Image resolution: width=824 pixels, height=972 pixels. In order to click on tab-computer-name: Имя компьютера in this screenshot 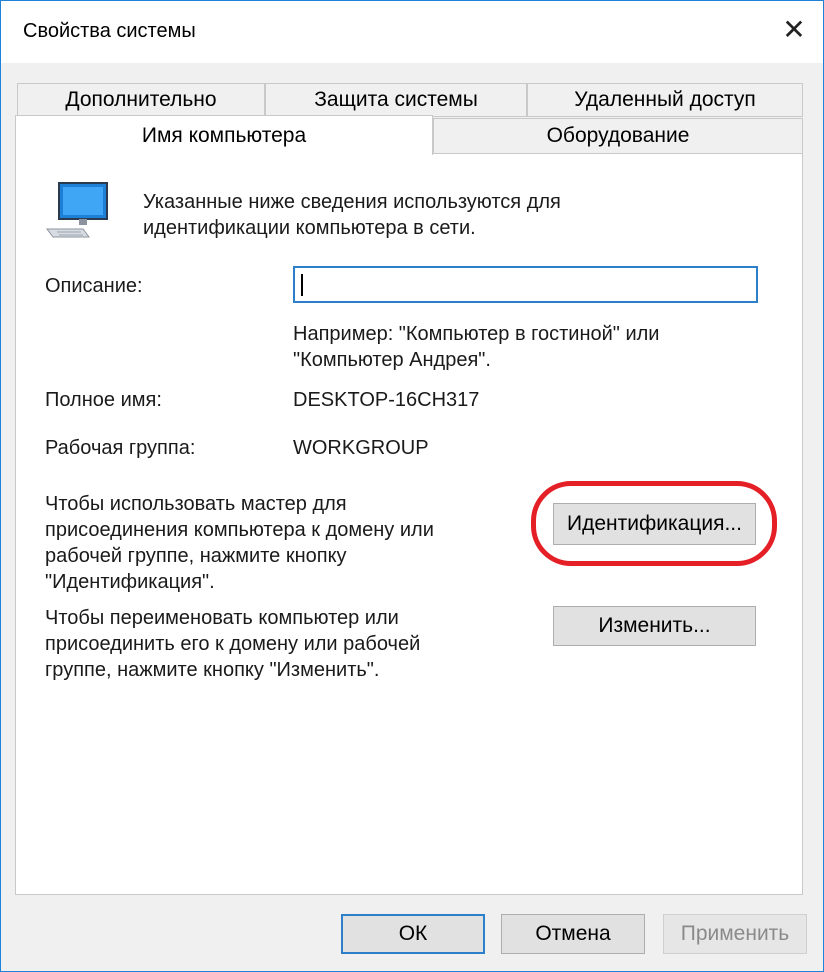, I will do `click(224, 135)`.